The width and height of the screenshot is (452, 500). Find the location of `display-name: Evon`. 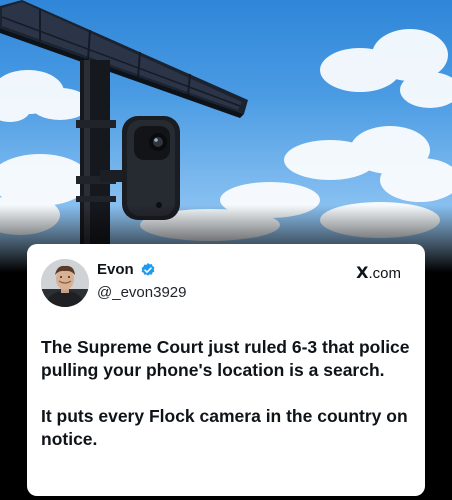

display-name: Evon is located at coordinates (115, 270).